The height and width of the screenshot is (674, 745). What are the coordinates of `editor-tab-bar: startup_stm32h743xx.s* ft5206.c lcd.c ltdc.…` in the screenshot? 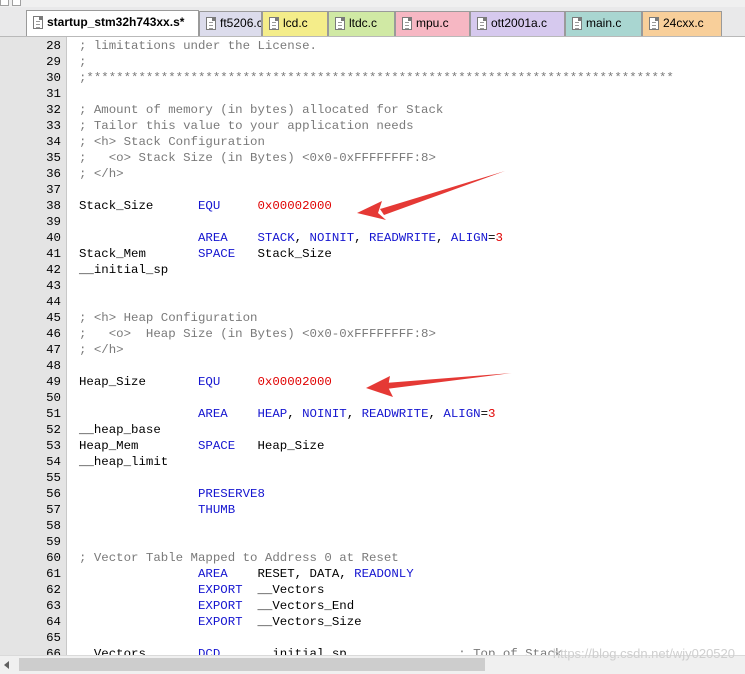 It's located at (372, 22).